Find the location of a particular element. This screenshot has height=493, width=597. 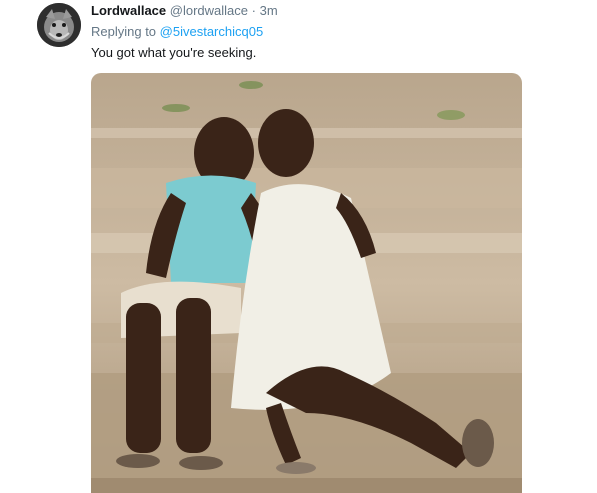

display-name: Lordwallace is located at coordinates (128, 10).